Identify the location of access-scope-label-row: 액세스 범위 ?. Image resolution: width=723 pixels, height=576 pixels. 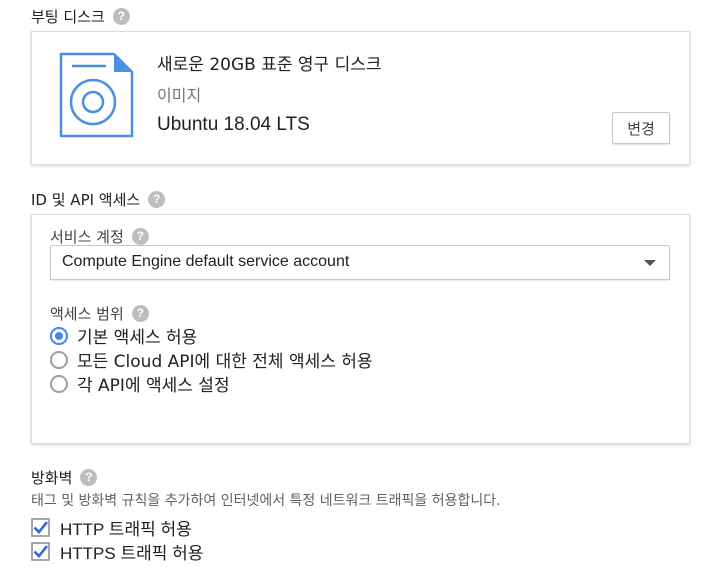
(99, 313).